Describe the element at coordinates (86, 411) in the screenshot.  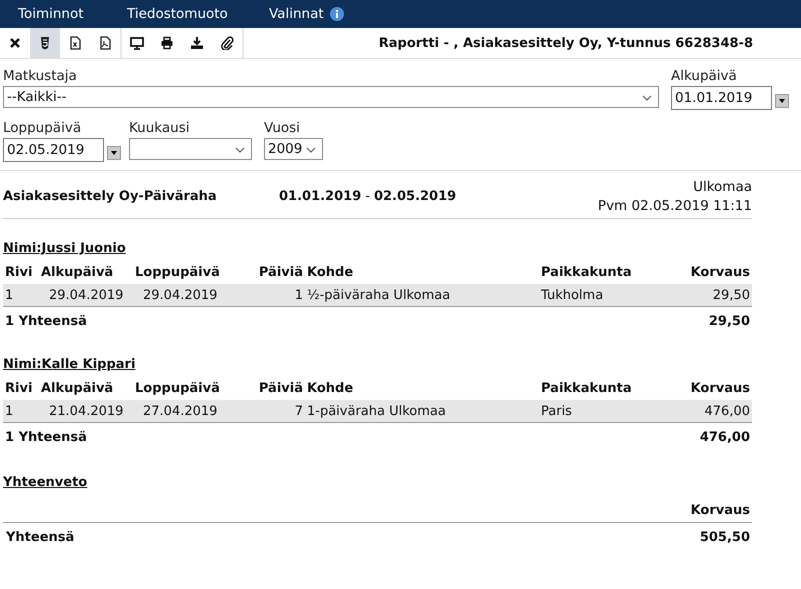
I see `table-cell: 21.04.2019` at that location.